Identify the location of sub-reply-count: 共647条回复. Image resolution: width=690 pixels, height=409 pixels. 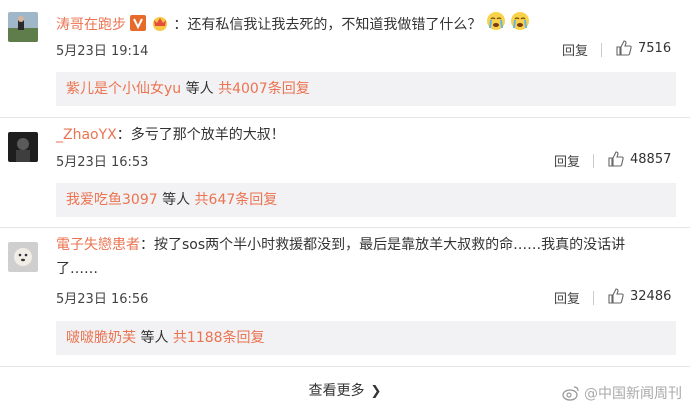
(236, 200).